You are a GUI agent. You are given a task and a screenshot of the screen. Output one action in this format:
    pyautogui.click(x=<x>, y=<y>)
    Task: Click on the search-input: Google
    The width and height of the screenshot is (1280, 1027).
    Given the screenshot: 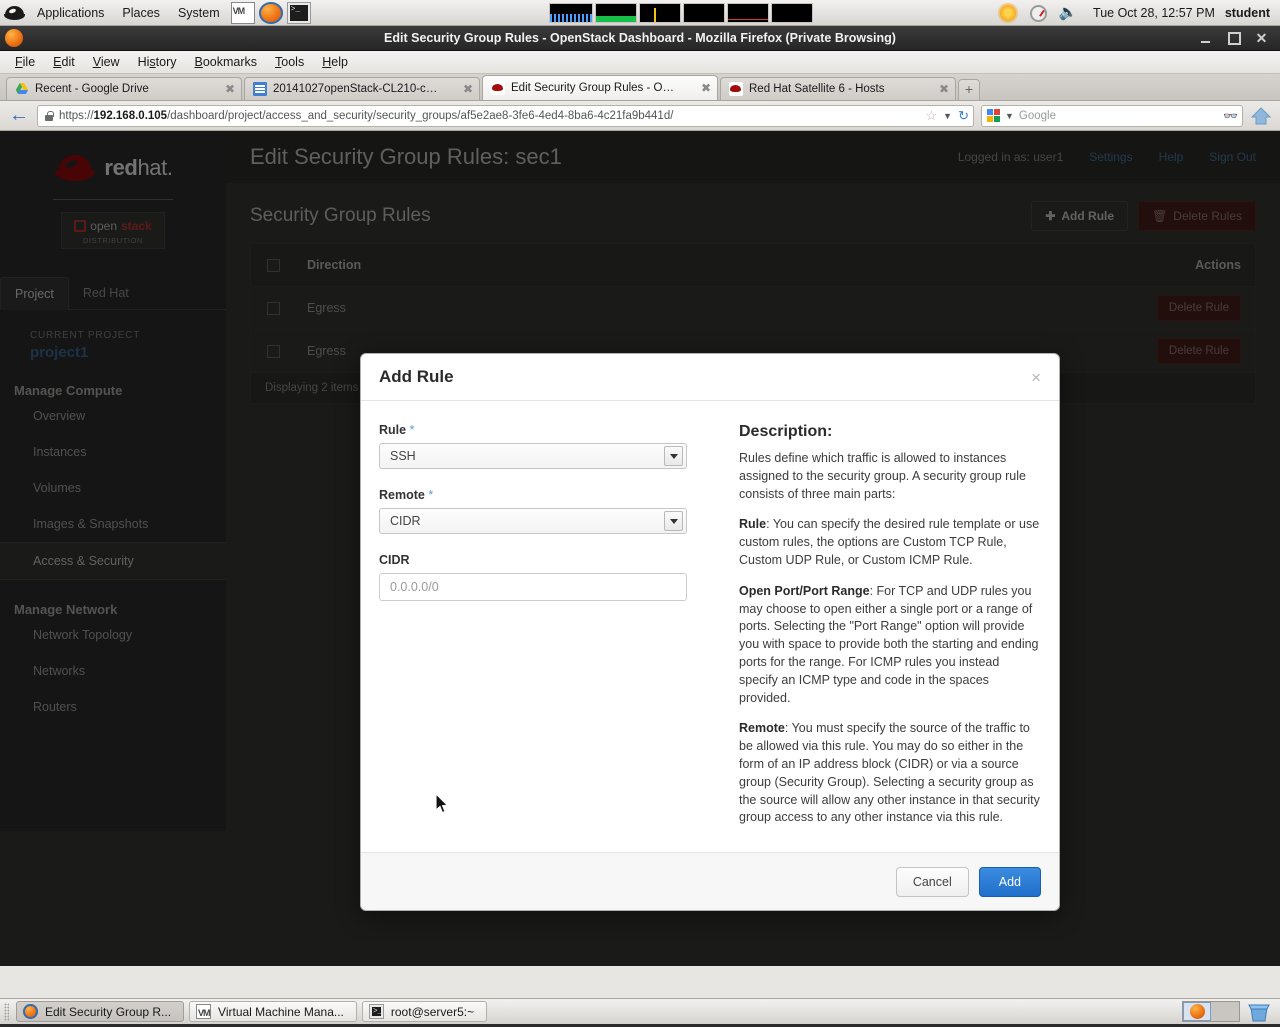 What is the action you would take?
    pyautogui.click(x=1037, y=116)
    